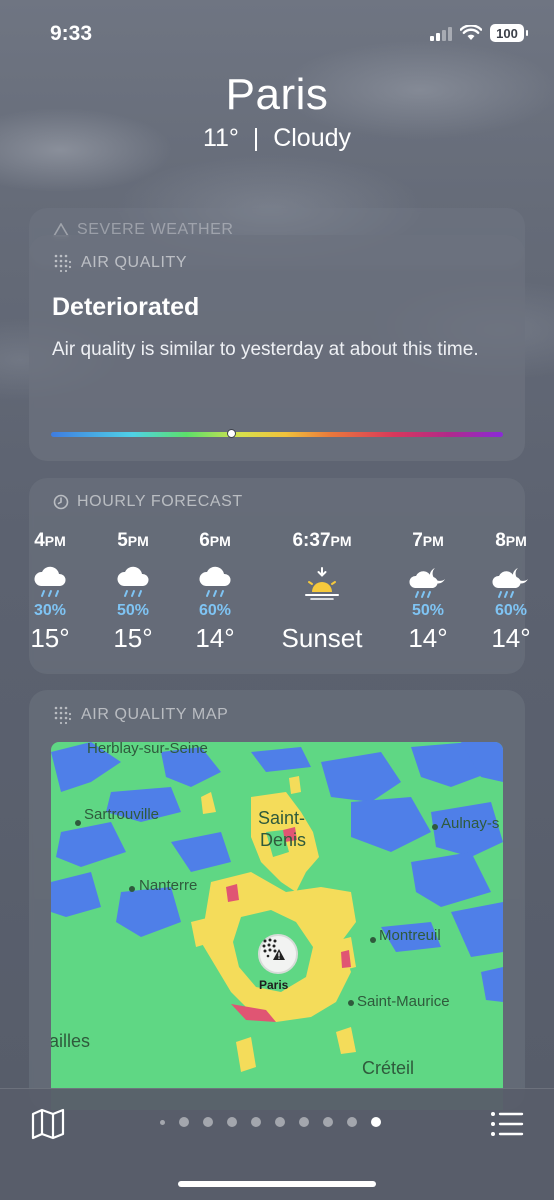  I want to click on current-location-pin, so click(278, 954).